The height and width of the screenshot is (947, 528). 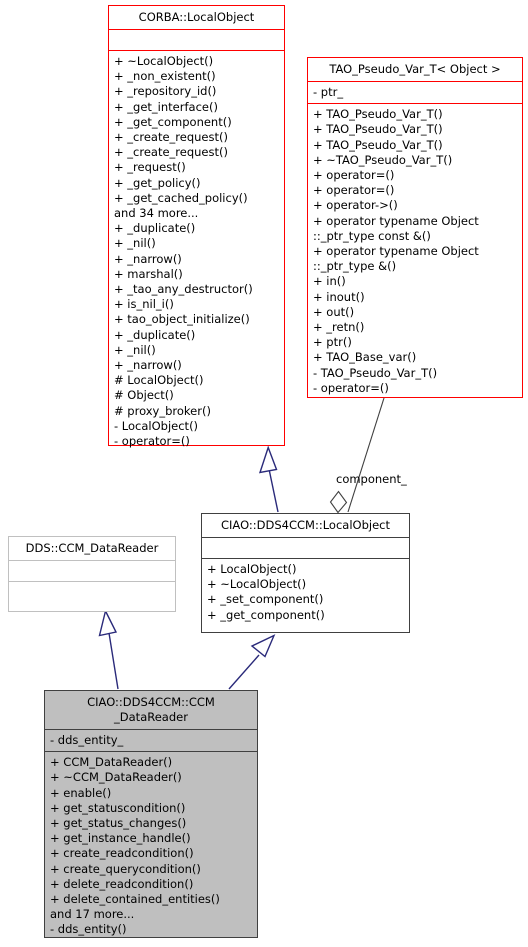 I want to click on member-line: + in(), so click(x=329, y=281).